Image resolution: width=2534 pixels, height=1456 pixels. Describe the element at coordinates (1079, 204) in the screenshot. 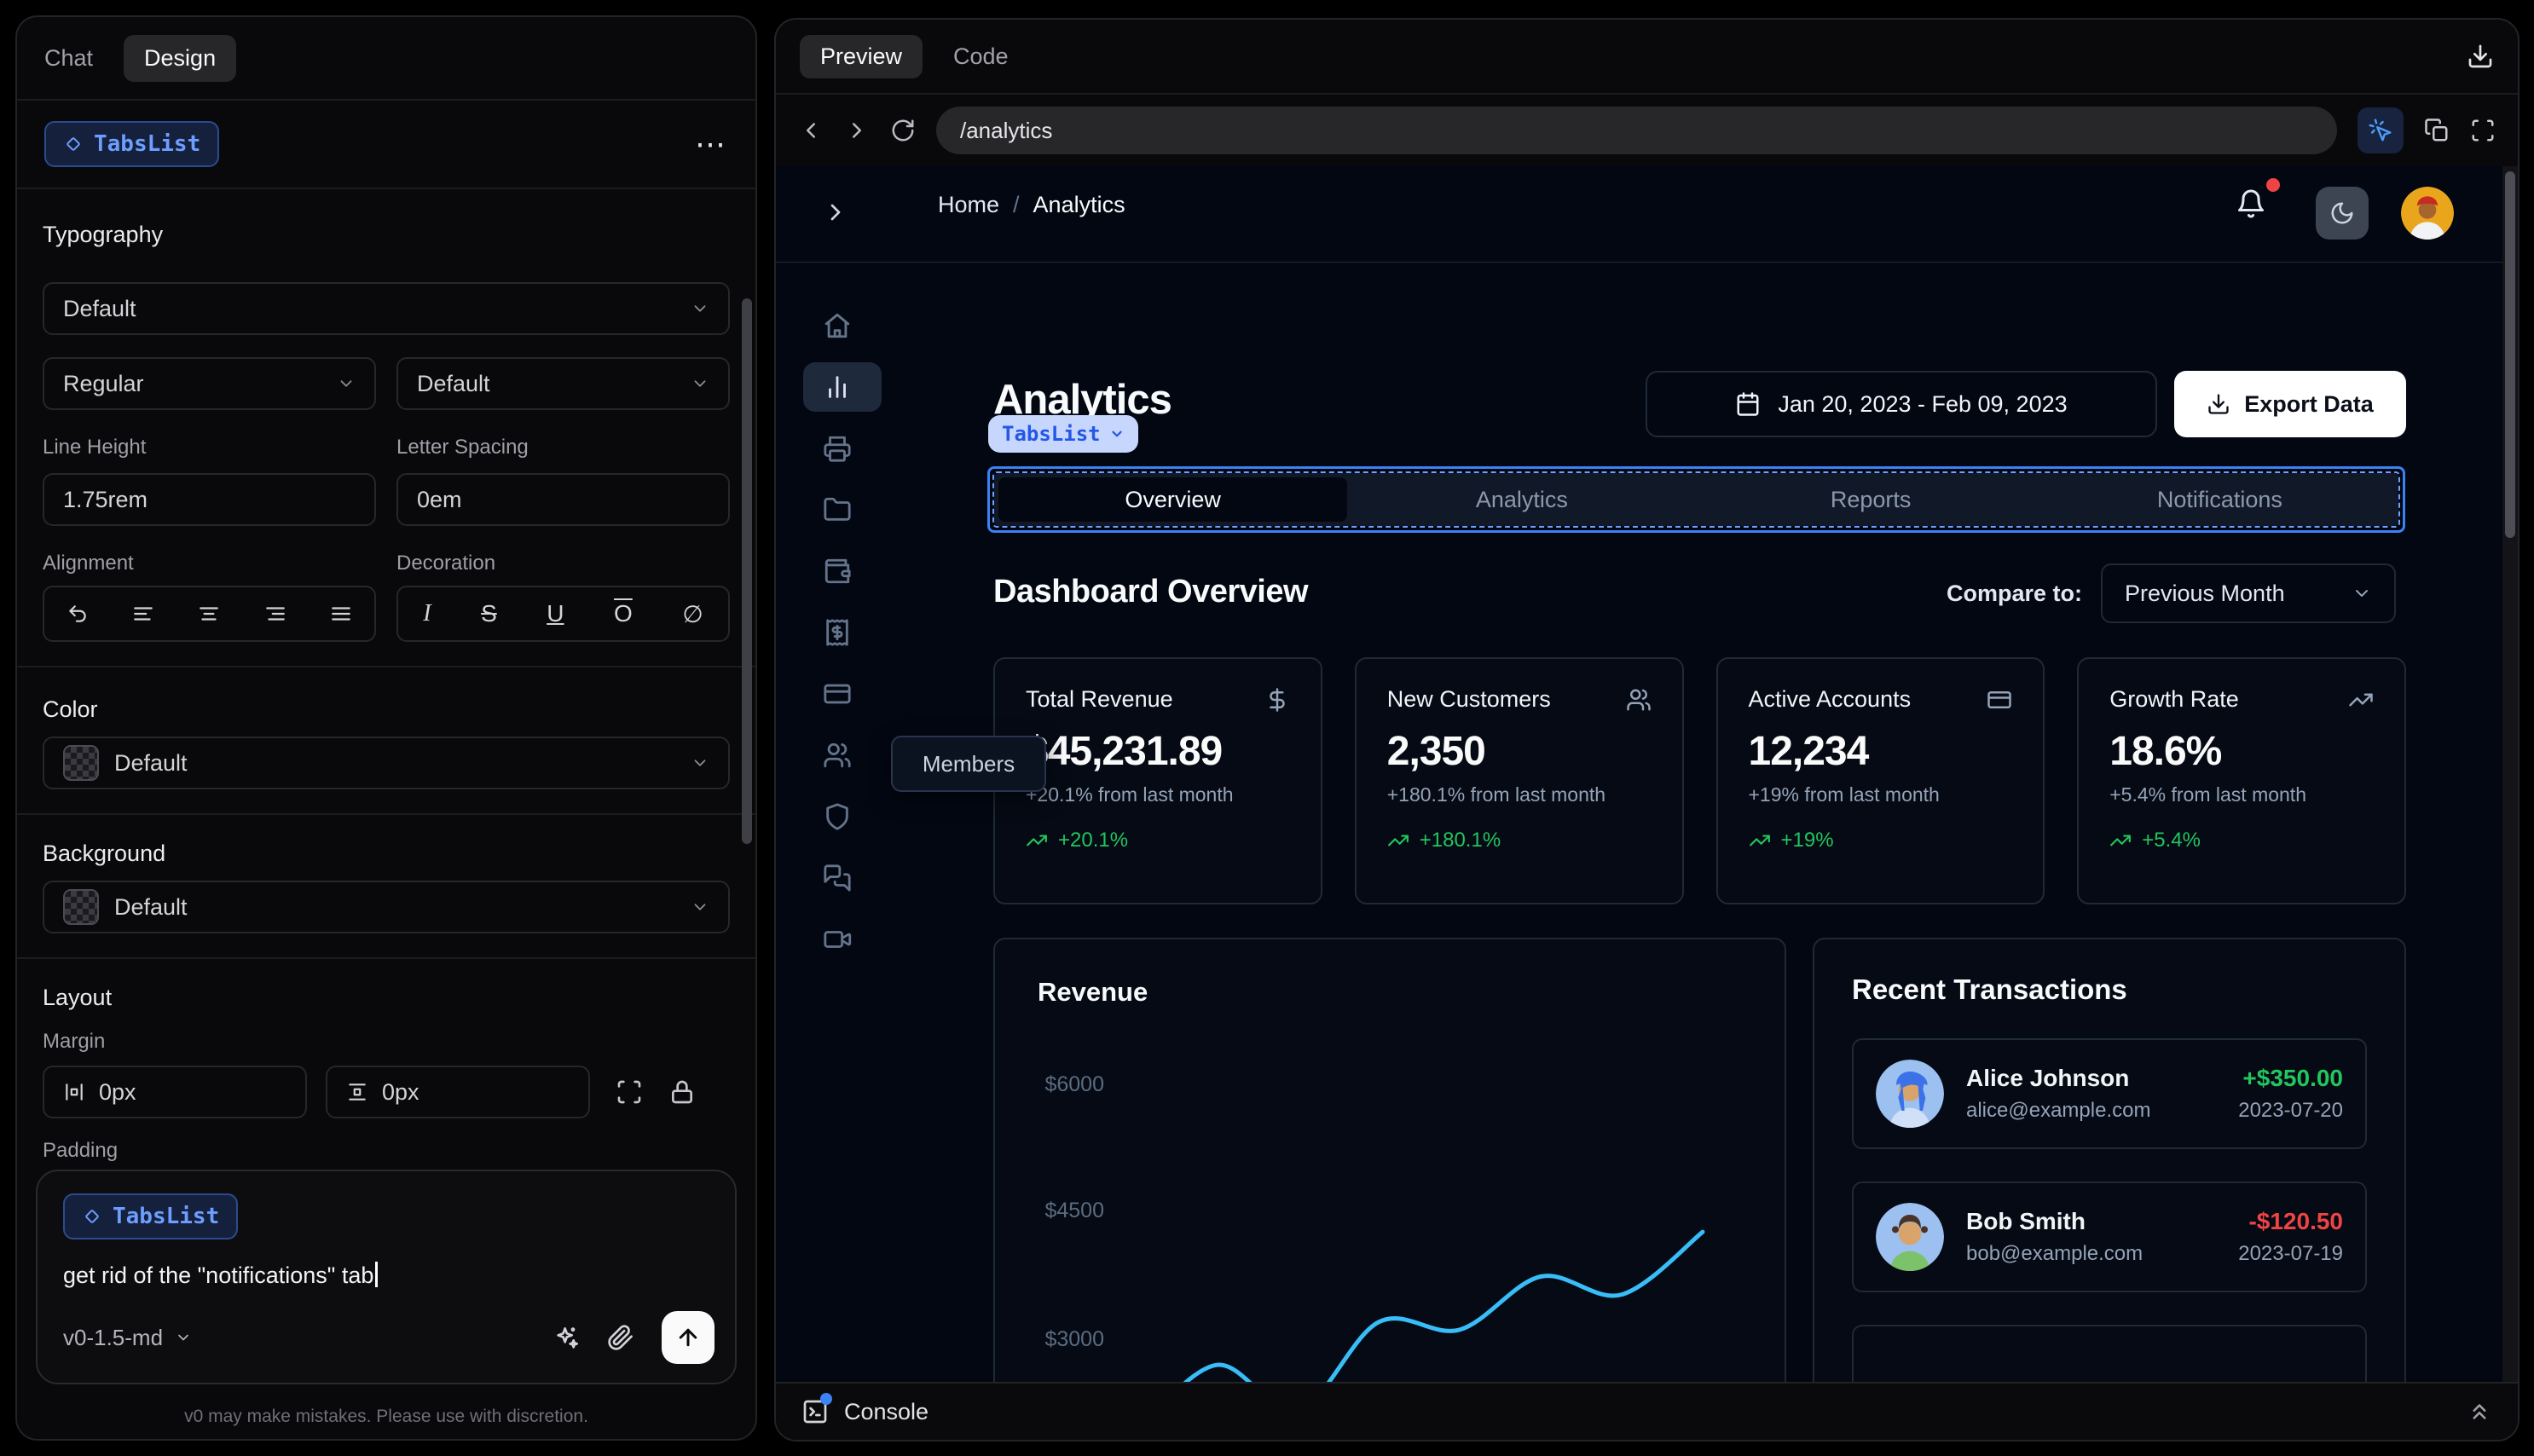

I see `breadcrumb-current: Analytics` at that location.